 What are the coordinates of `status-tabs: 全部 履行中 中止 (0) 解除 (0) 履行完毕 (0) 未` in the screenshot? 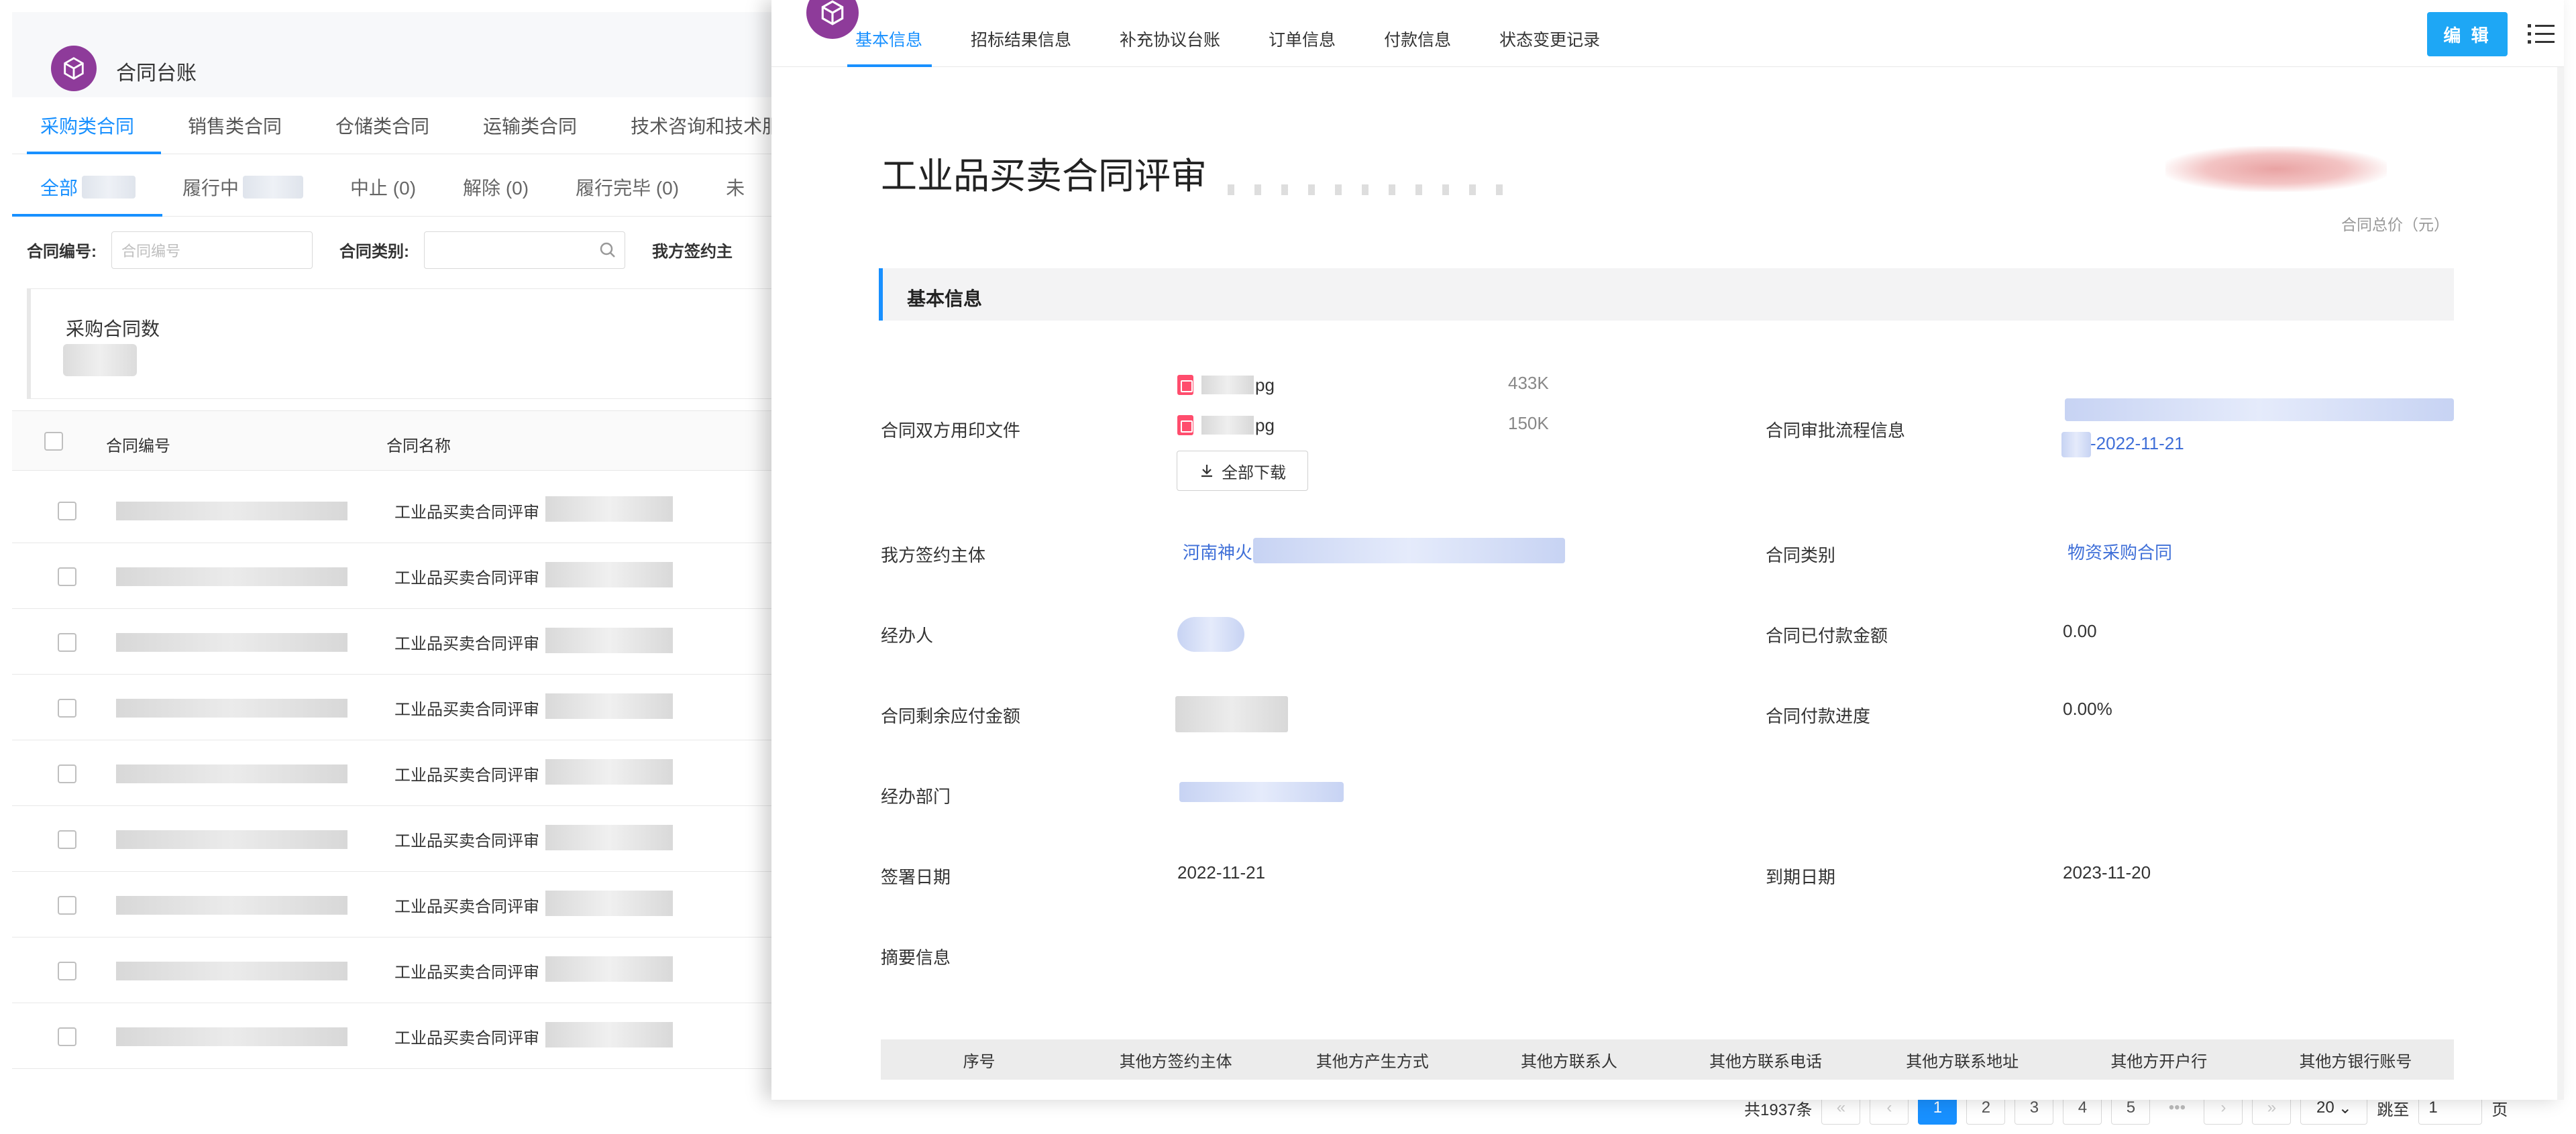 It's located at (400, 187).